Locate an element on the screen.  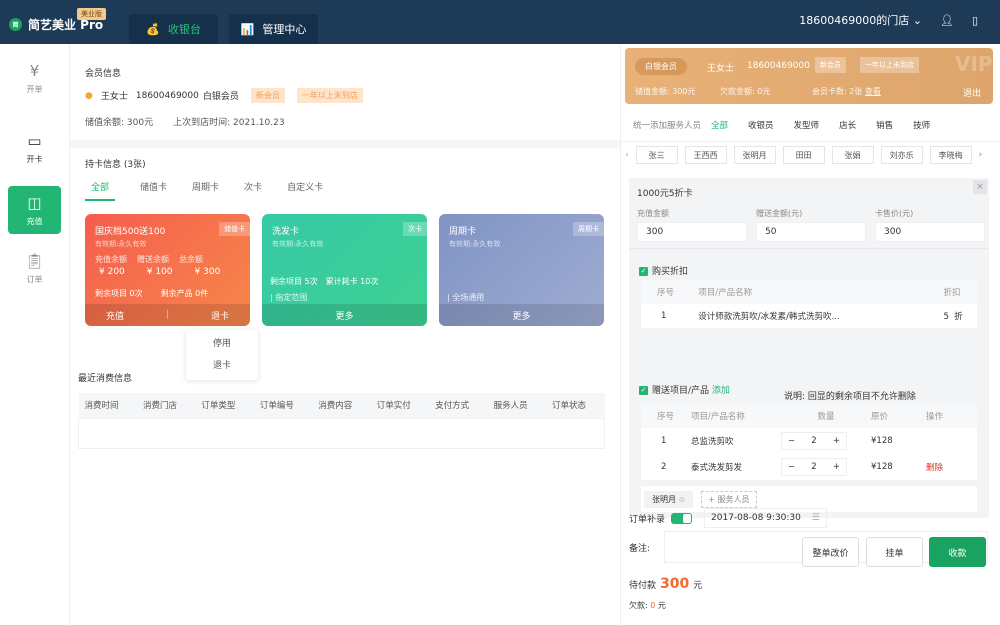
sidebar-item-open-card: ▭ 开卡 is located at coordinates (34, 148).